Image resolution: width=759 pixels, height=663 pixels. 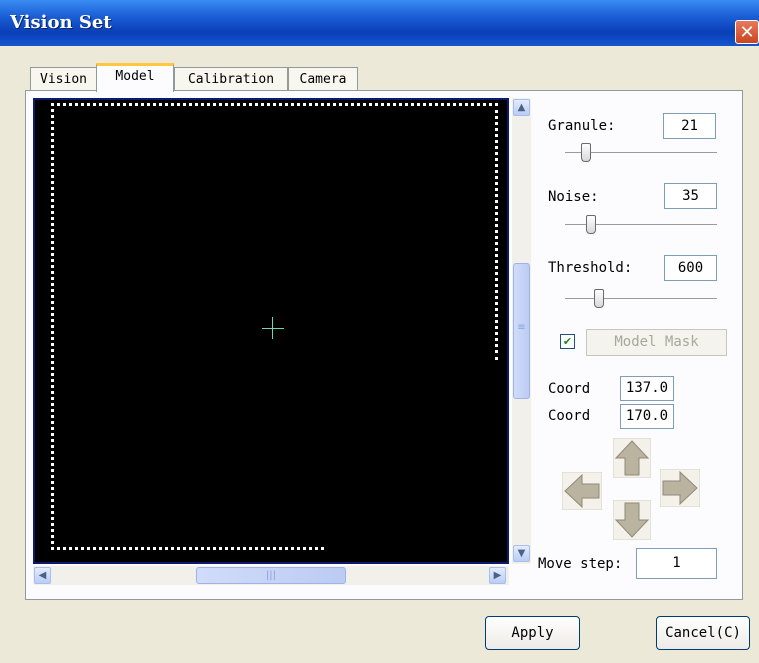 I want to click on tab-camera: Camera, so click(x=323, y=79).